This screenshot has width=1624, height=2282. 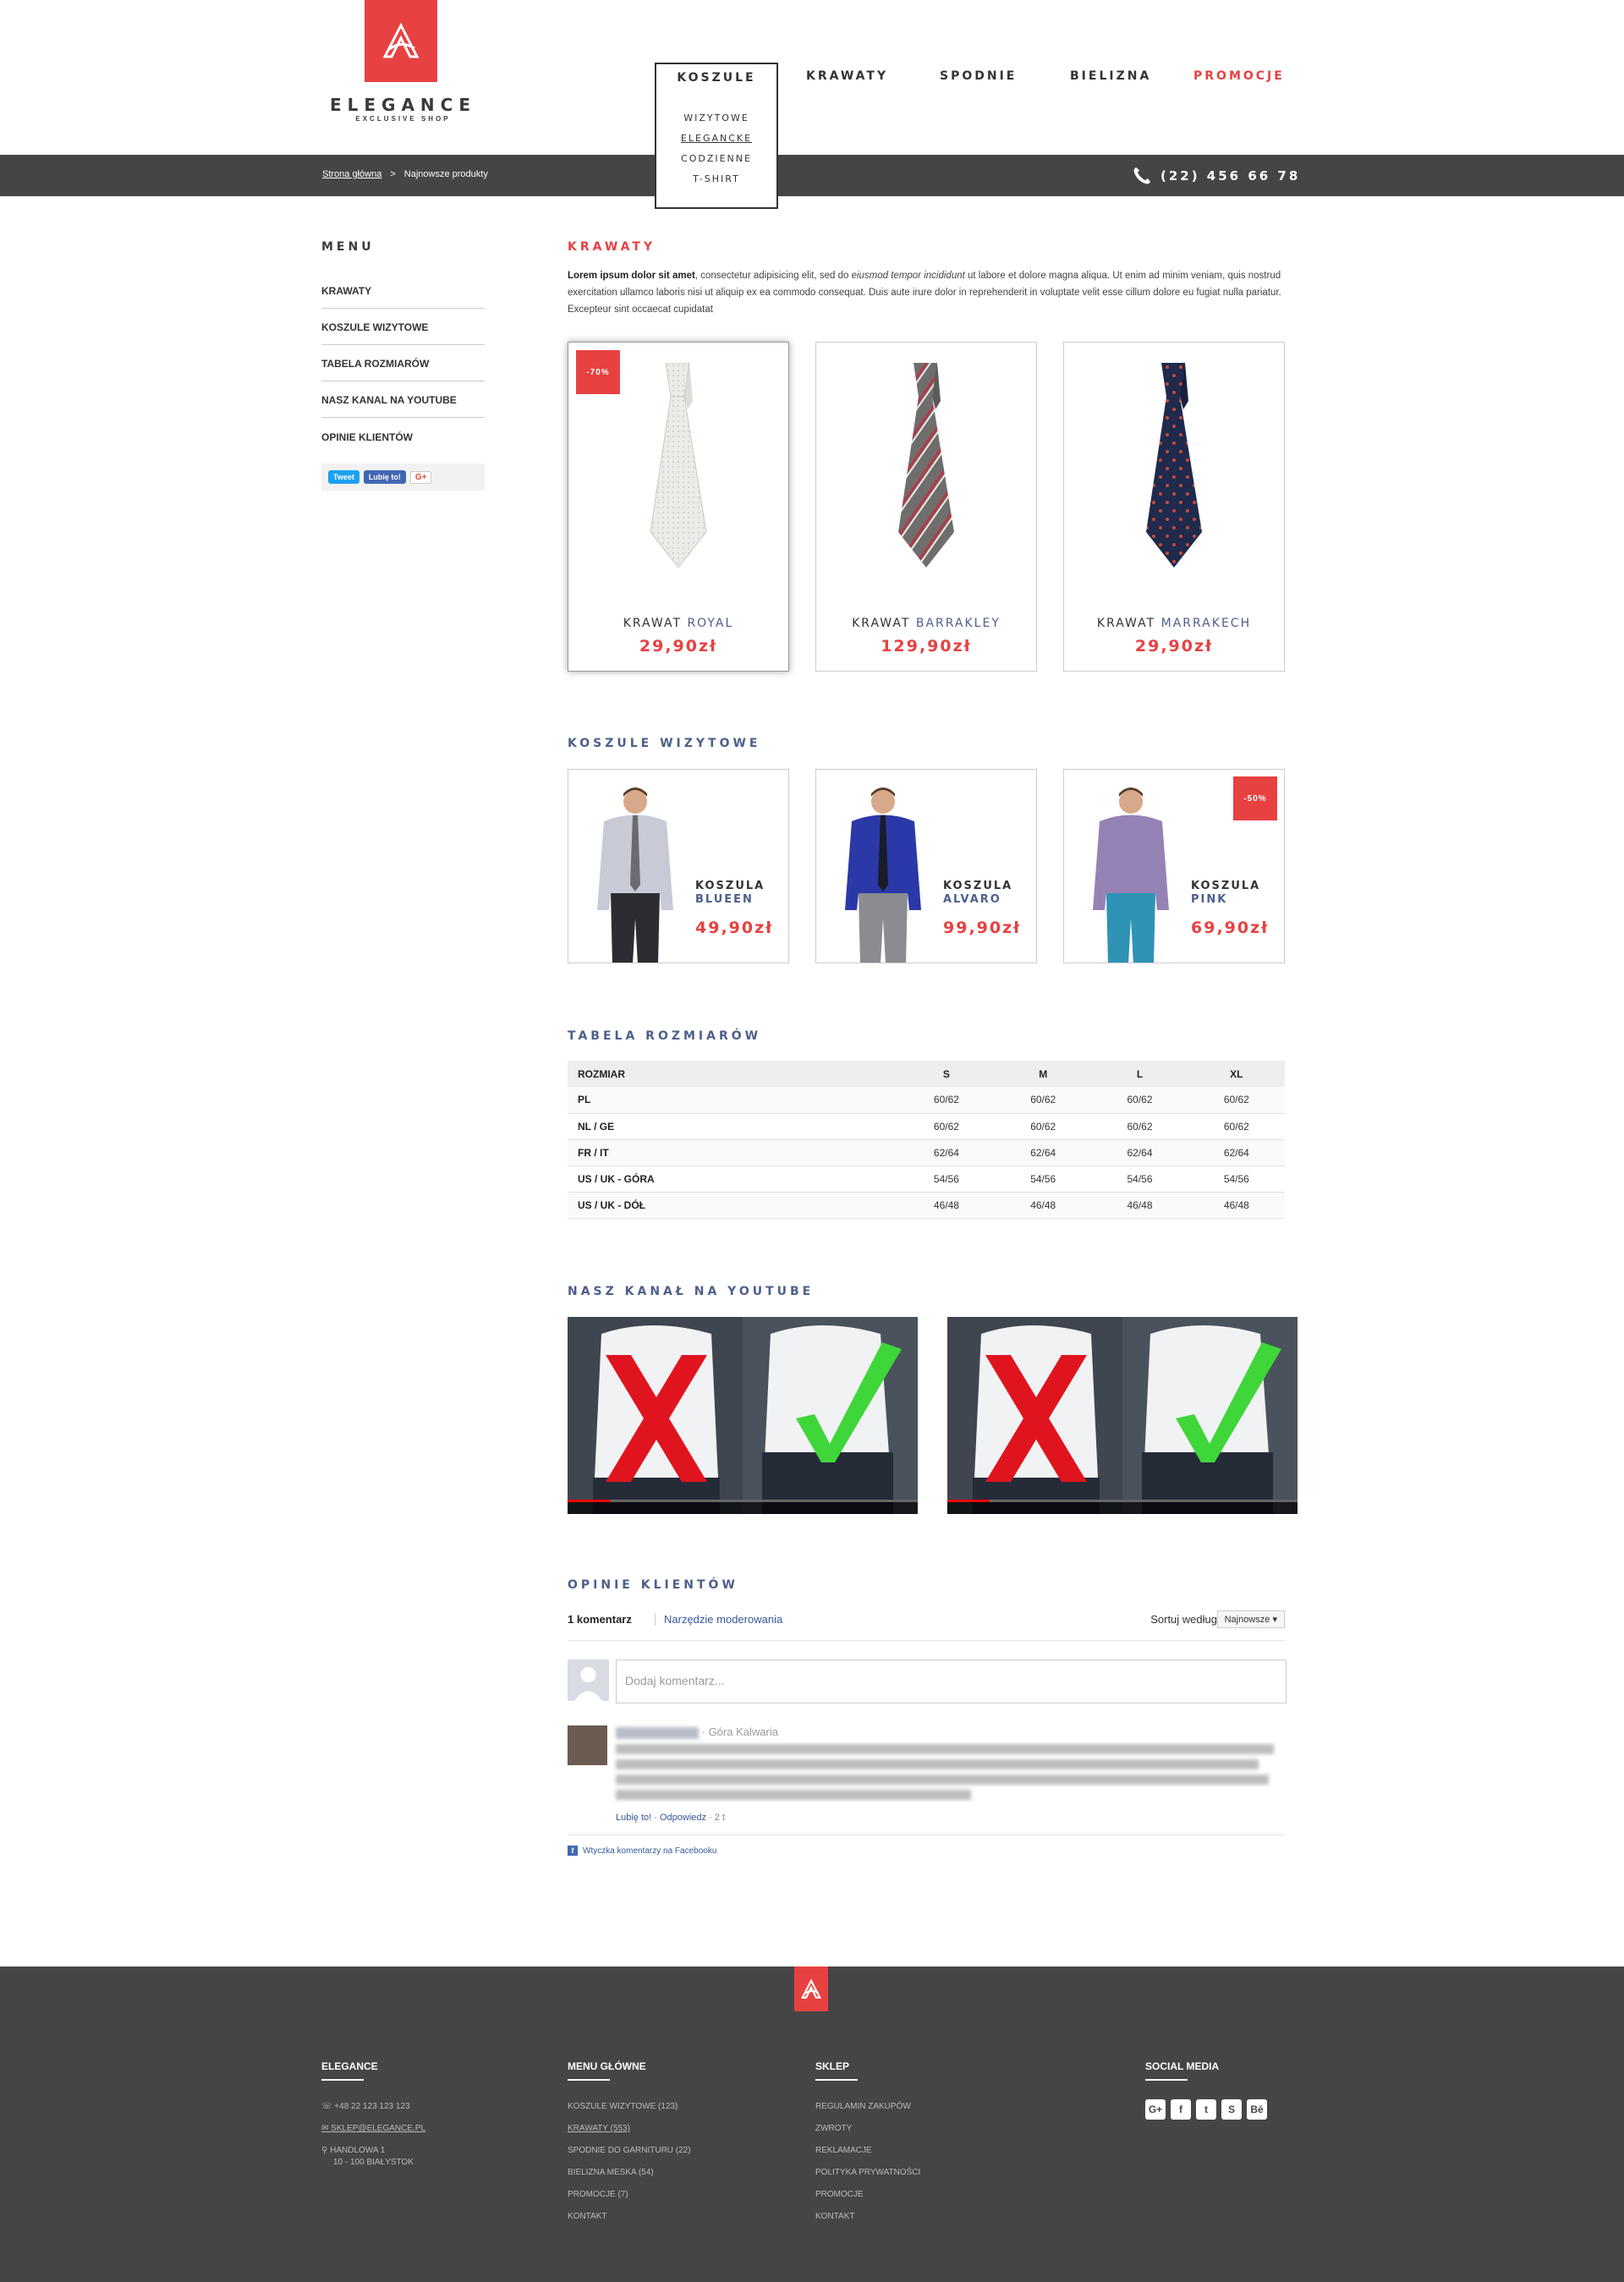 What do you see at coordinates (733, 1126) in the screenshot?
I see `table-cell: NL / GE` at bounding box center [733, 1126].